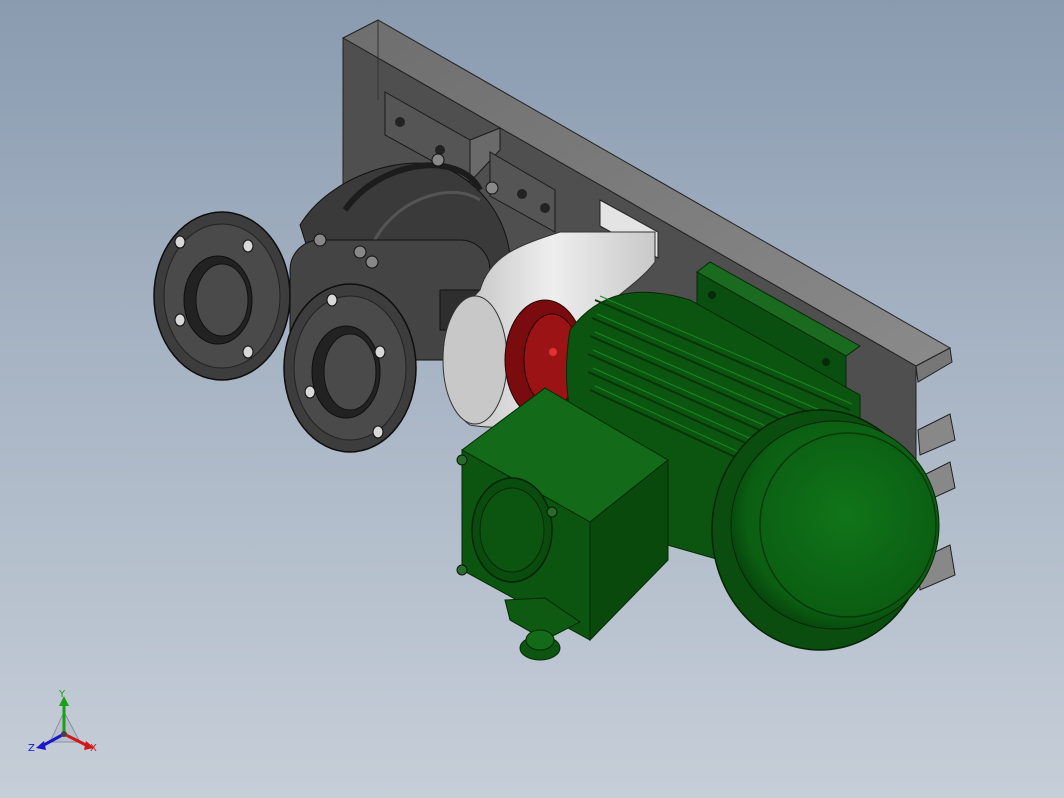 This screenshot has height=798, width=1064. Describe the element at coordinates (62, 694) in the screenshot. I see `y-axis-label: Y` at that location.